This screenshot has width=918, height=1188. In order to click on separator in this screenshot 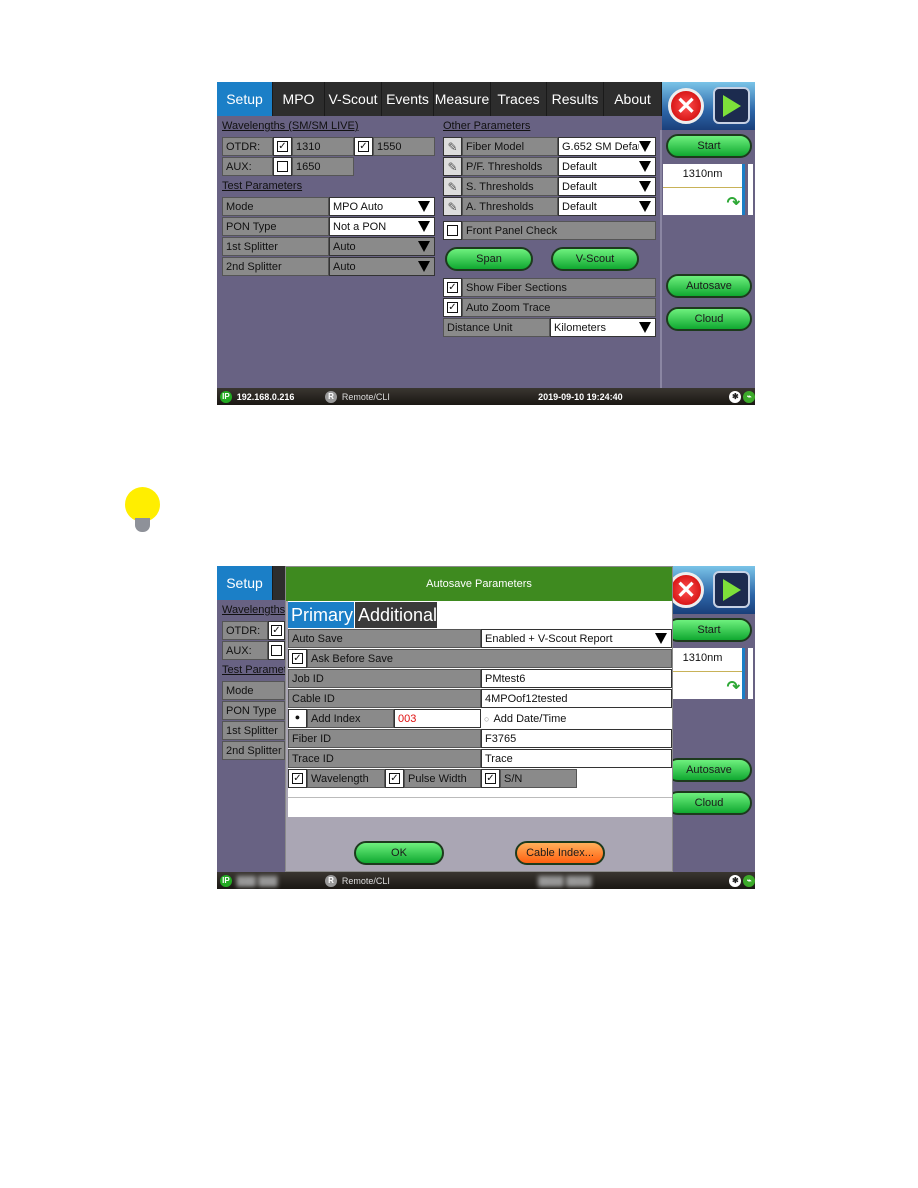, I will do `click(480, 797)`.